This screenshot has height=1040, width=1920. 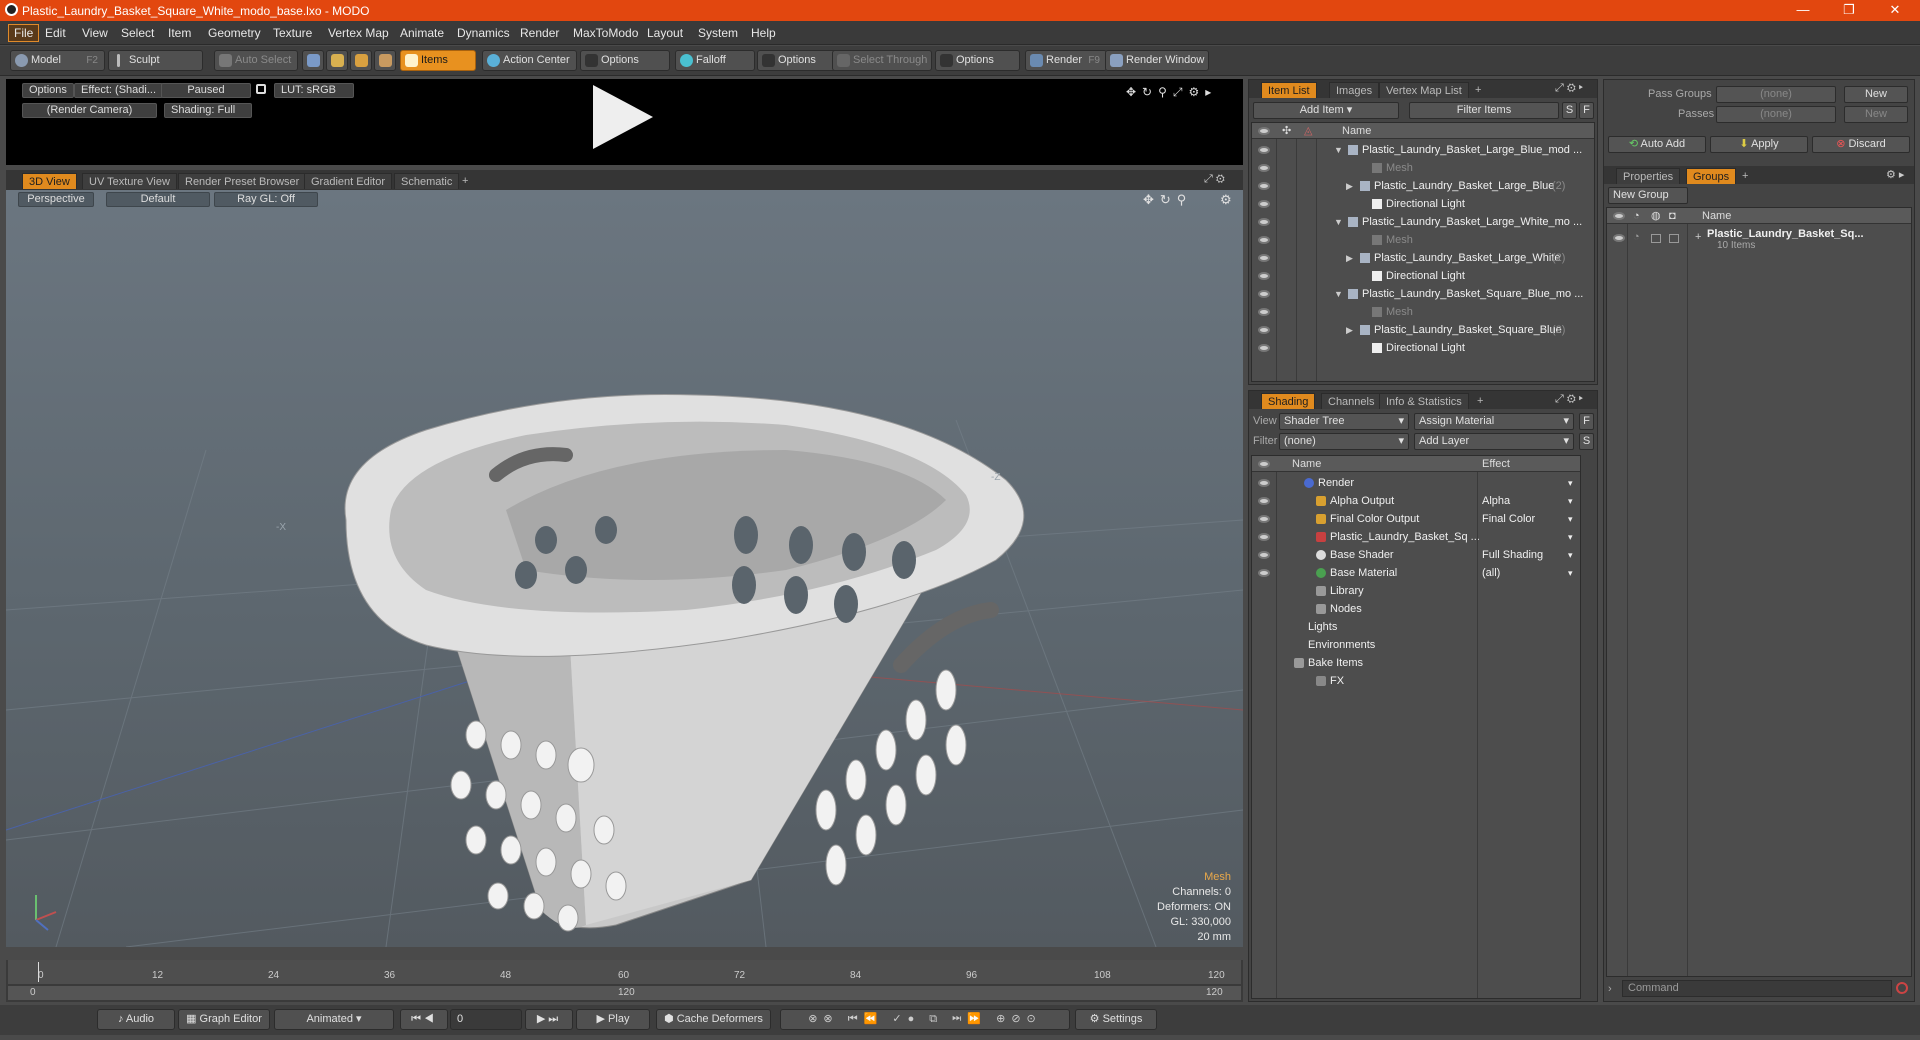 I want to click on audio-button: ♪ Audio, so click(x=136, y=1019).